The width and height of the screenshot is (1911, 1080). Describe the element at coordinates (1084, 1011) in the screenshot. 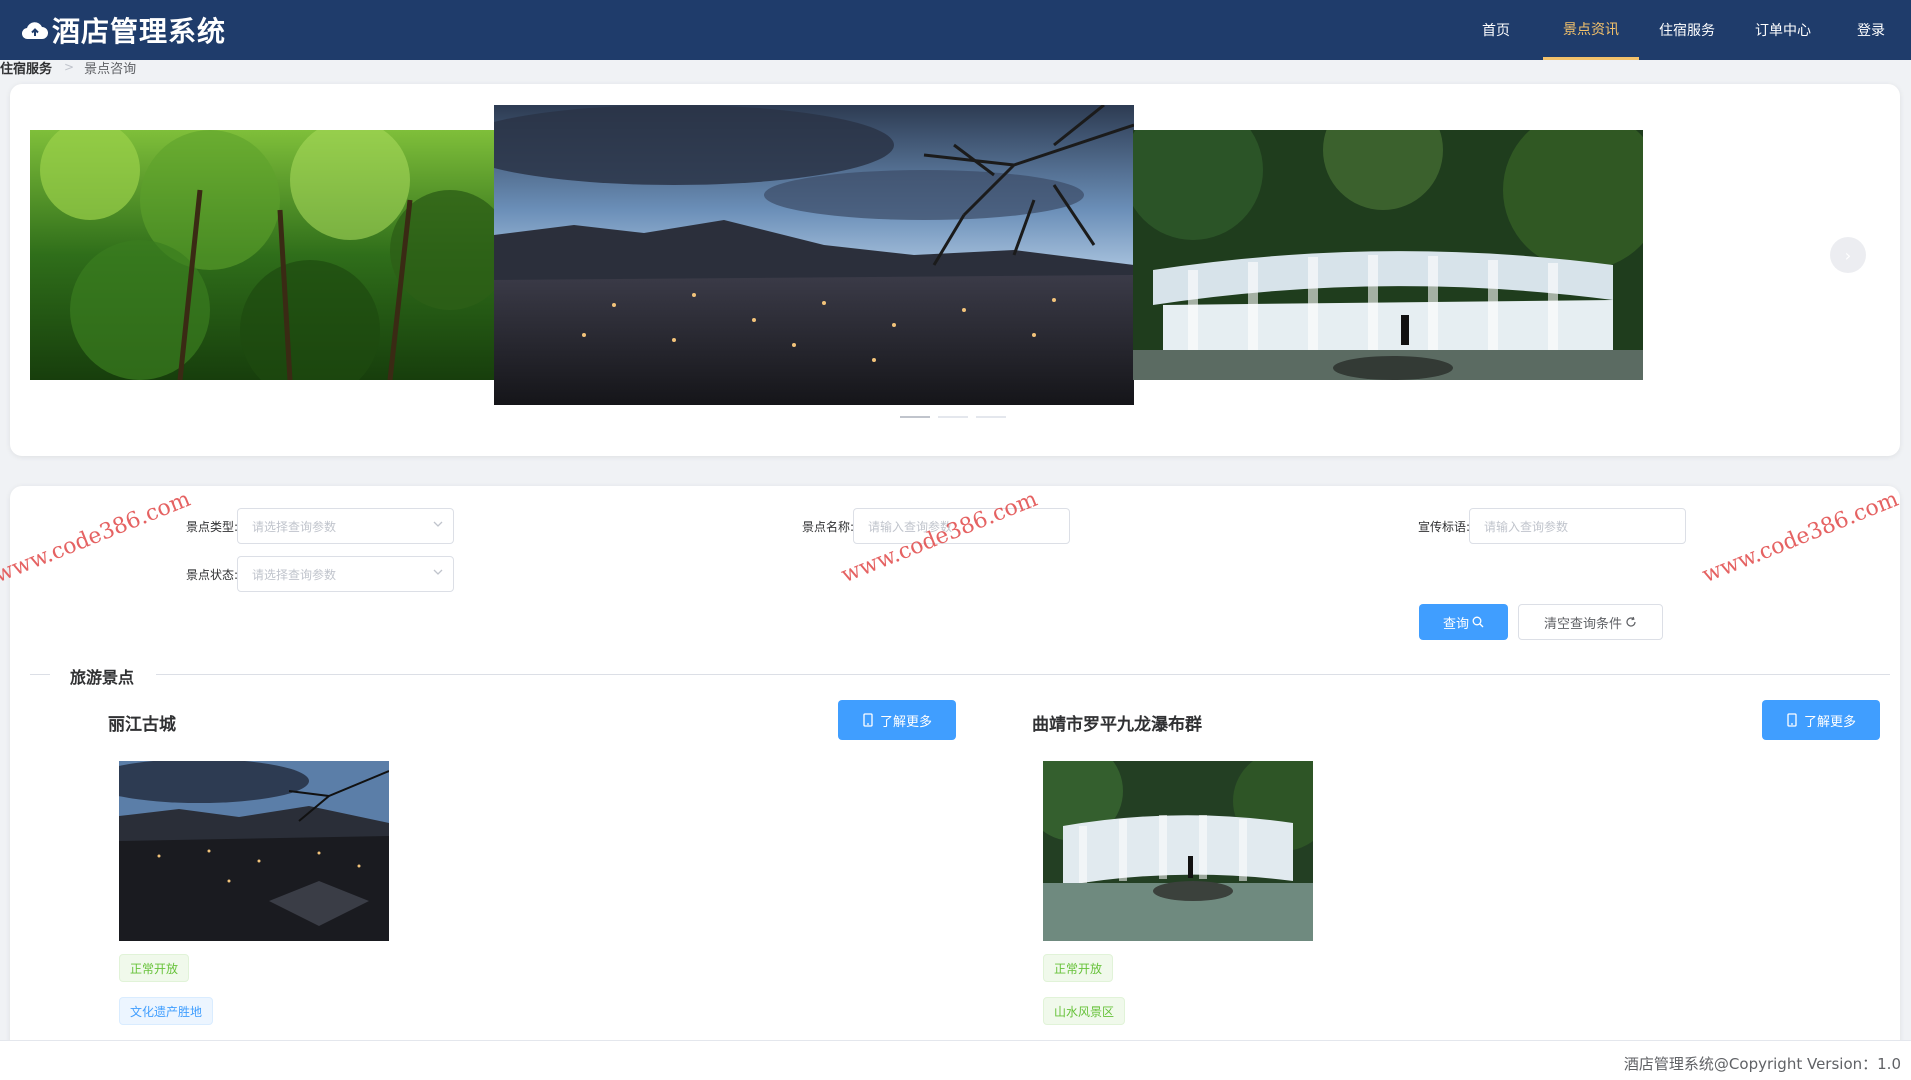

I see `category-tag: 山水风景区` at that location.